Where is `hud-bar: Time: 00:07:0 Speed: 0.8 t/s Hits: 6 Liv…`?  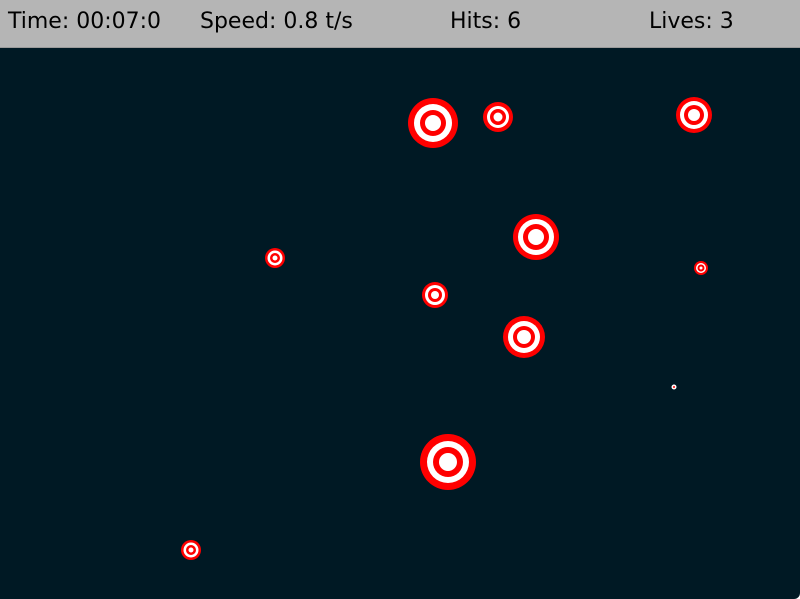
hud-bar: Time: 00:07:0 Speed: 0.8 t/s Hits: 6 Liv… is located at coordinates (400, 24).